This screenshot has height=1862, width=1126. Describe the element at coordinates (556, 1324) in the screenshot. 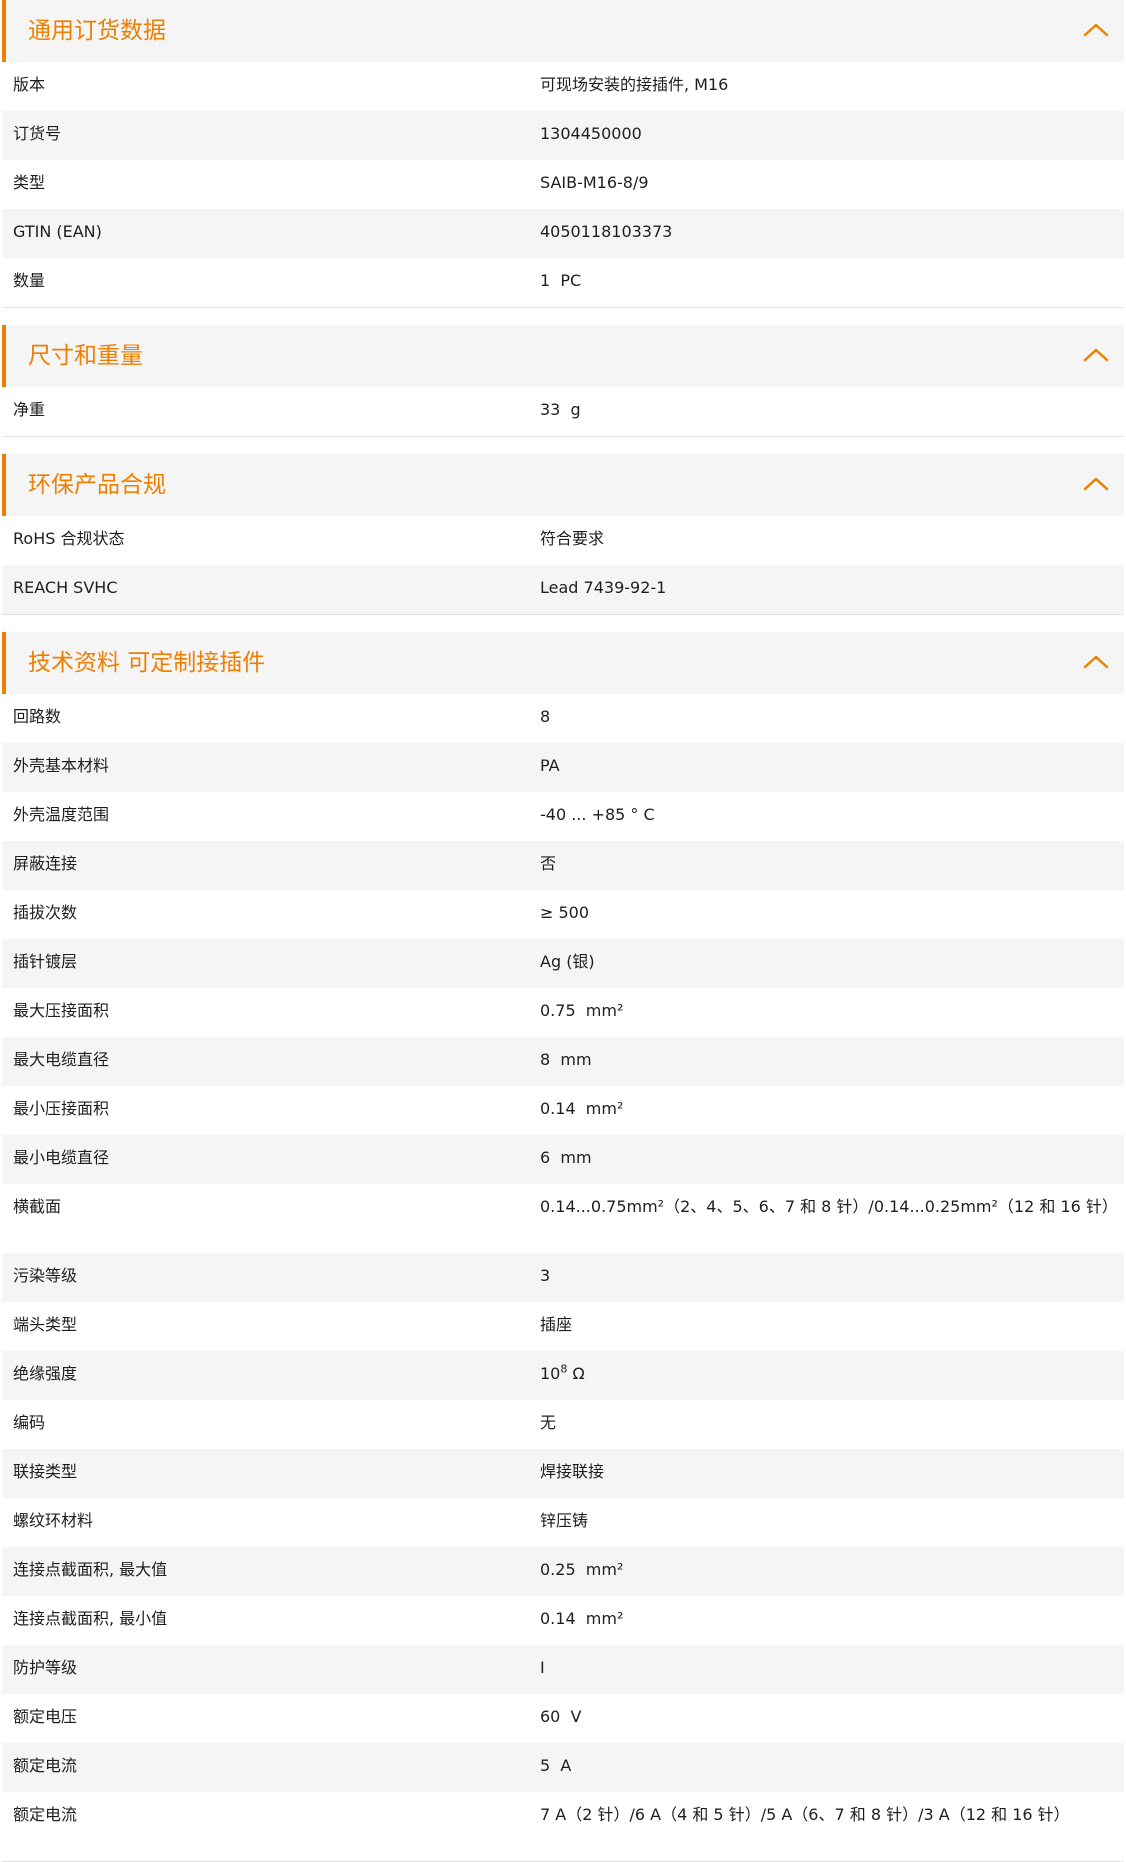

I see `spec-value: 插座` at that location.